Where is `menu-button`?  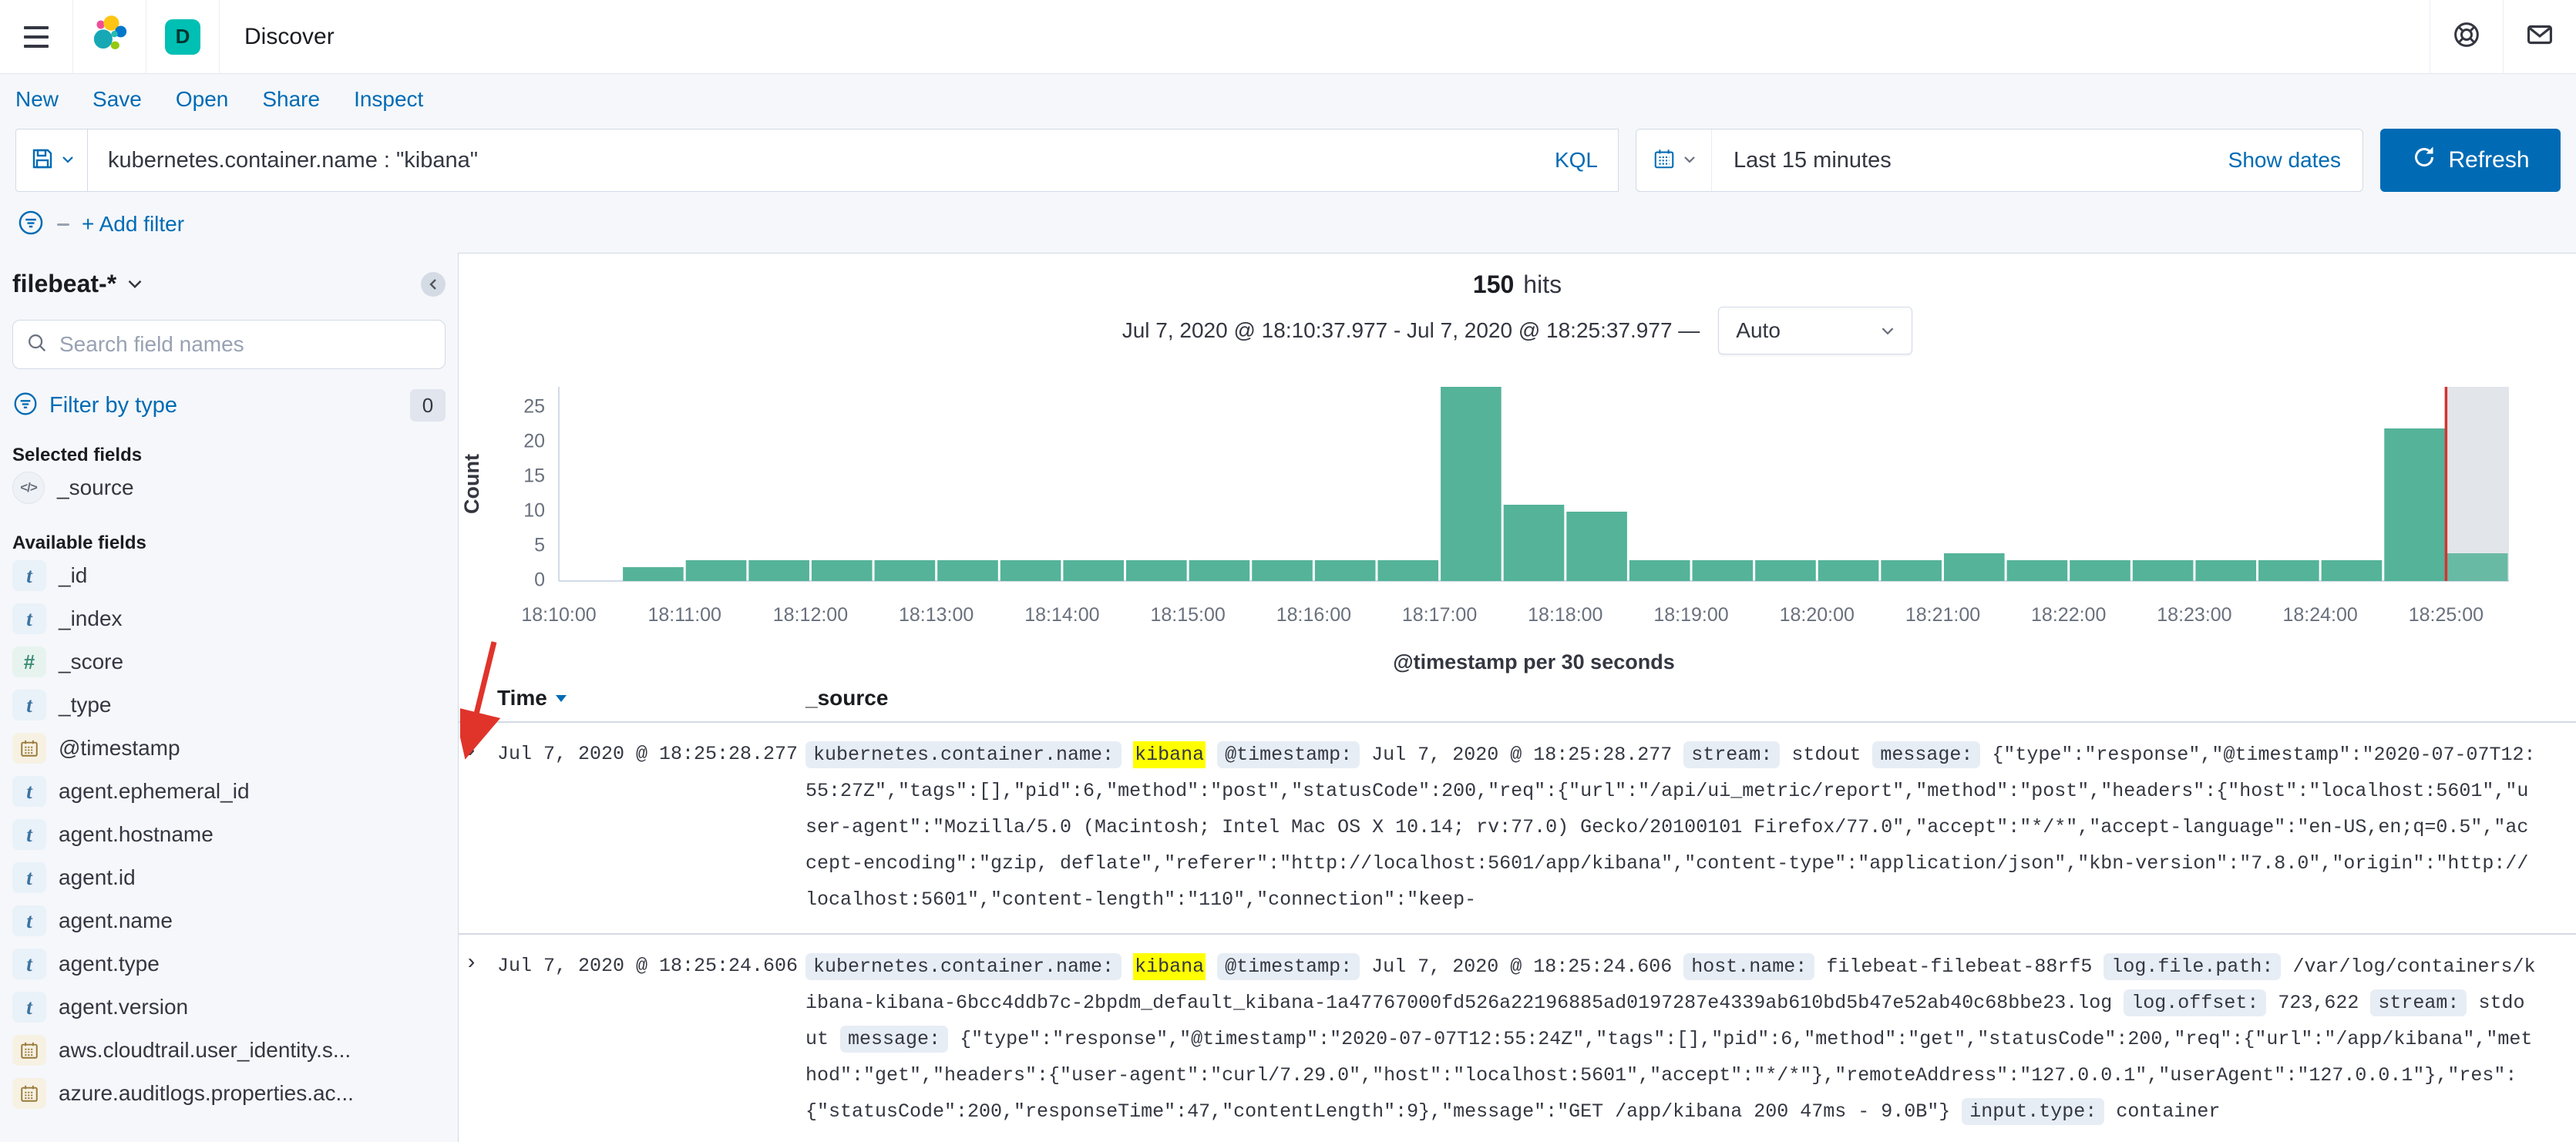
menu-button is located at coordinates (36, 37).